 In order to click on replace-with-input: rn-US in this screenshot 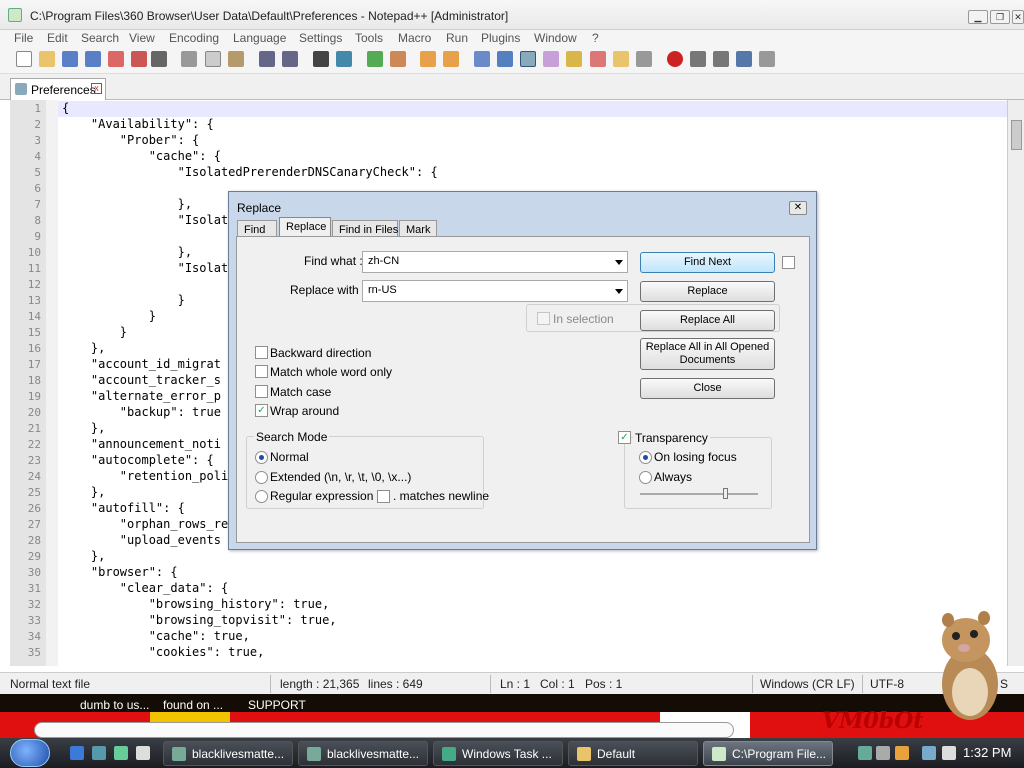, I will do `click(495, 291)`.